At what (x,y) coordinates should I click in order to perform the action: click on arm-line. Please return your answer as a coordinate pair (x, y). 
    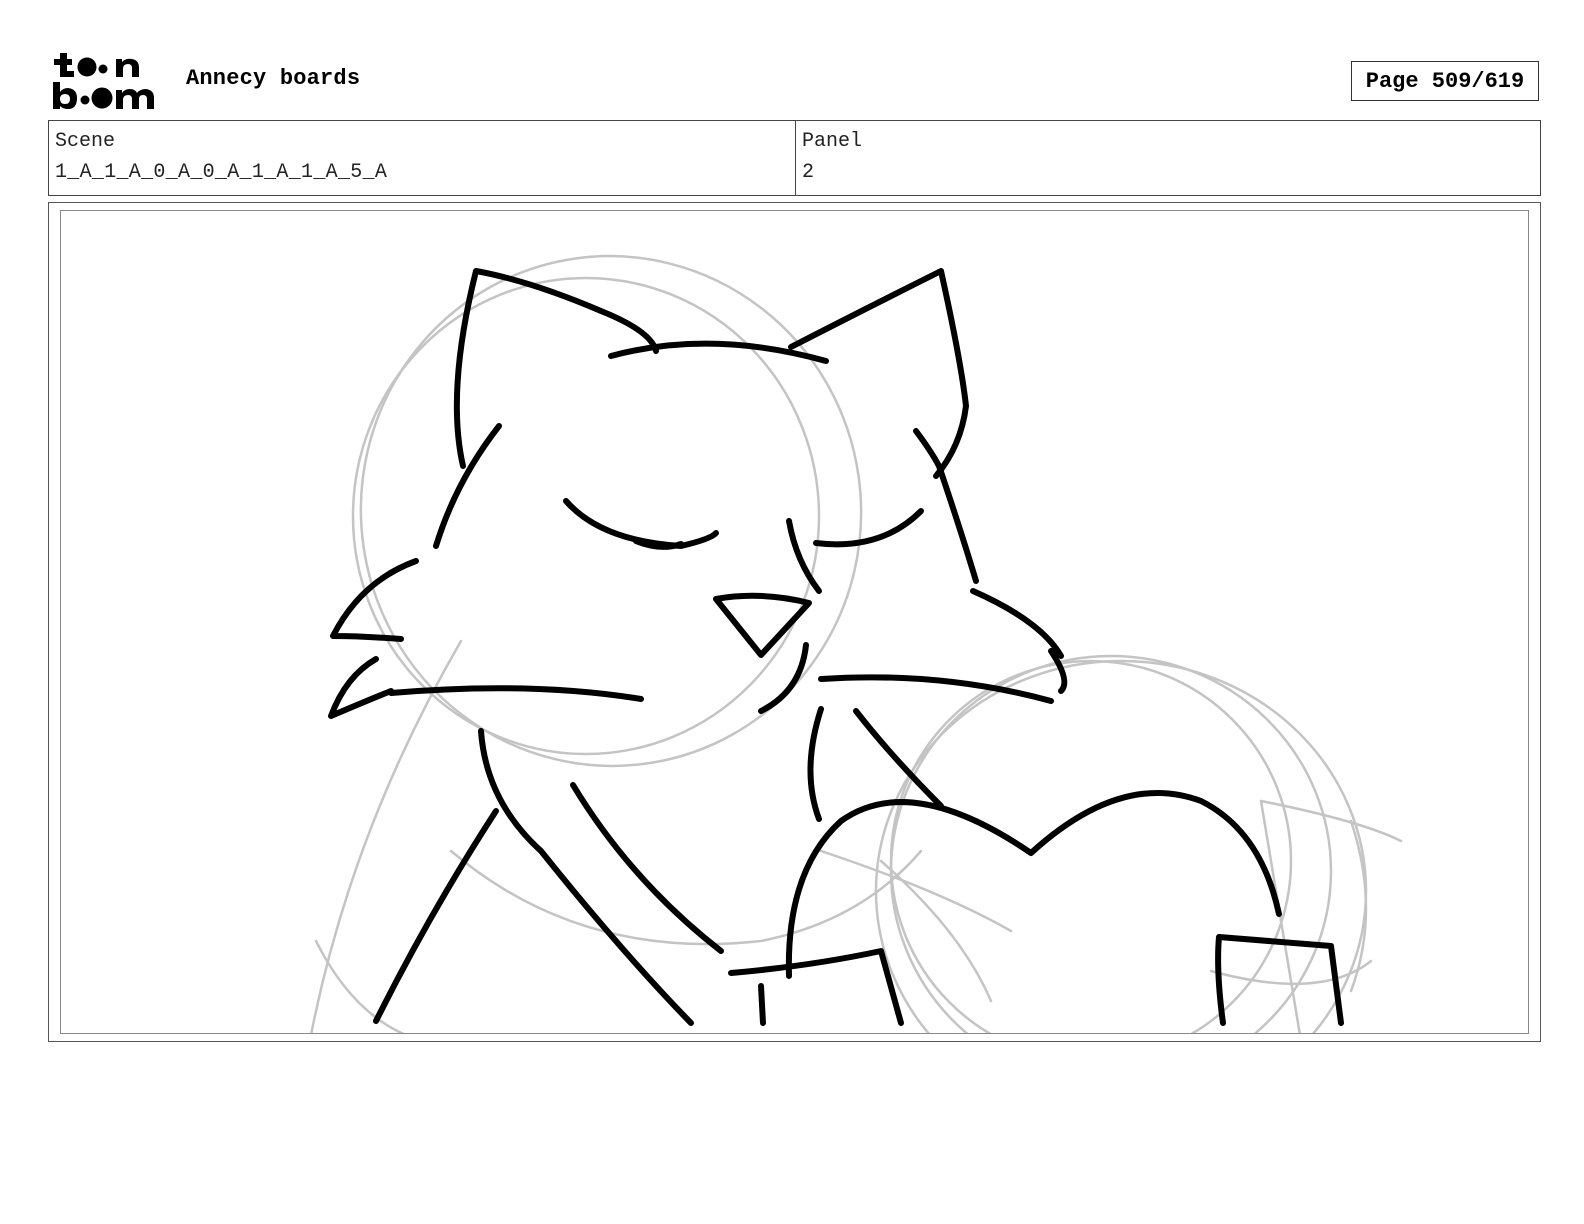
    Looking at the image, I should click on (898, 758).